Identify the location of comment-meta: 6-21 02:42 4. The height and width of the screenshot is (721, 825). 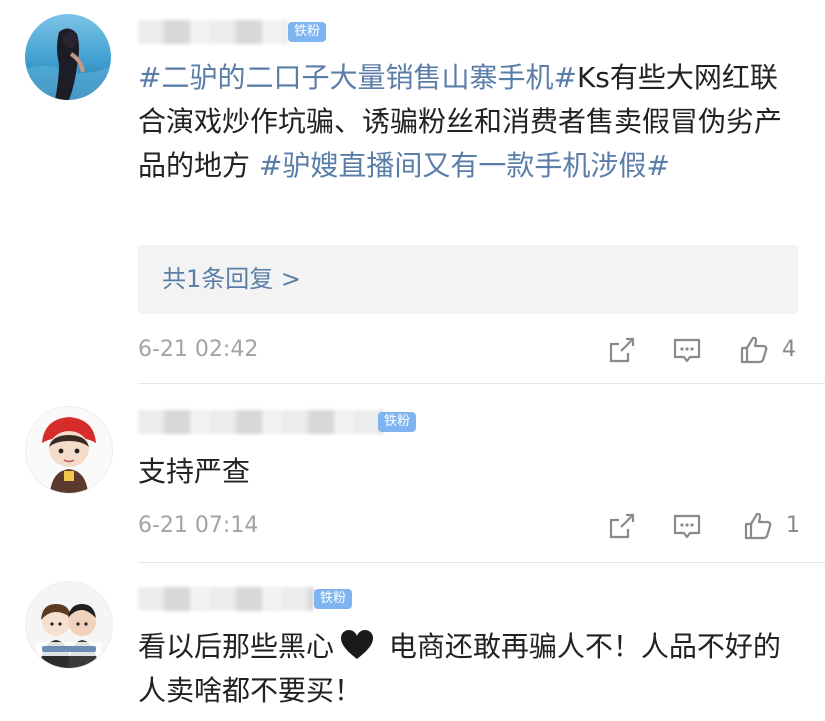
(469, 350).